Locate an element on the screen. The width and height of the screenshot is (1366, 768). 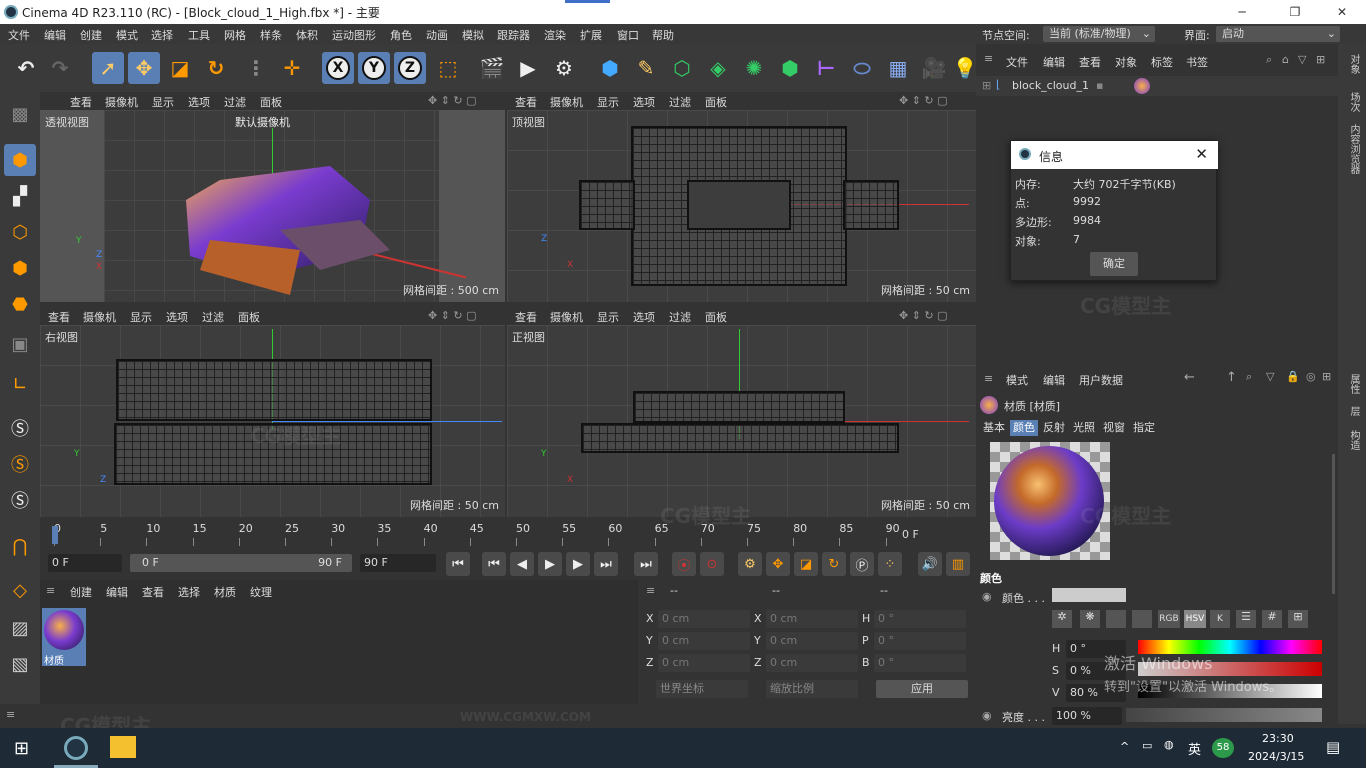
menu-volume: 体积 is located at coordinates (307, 35).